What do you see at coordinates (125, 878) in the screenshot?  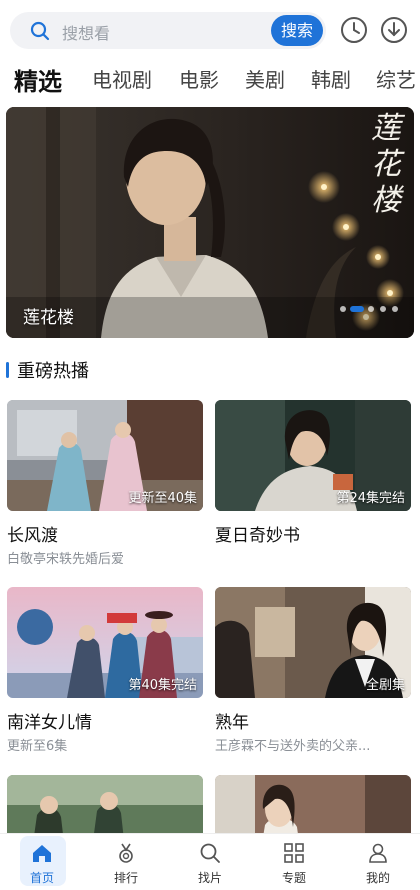 I see `nav-label: 排行` at bounding box center [125, 878].